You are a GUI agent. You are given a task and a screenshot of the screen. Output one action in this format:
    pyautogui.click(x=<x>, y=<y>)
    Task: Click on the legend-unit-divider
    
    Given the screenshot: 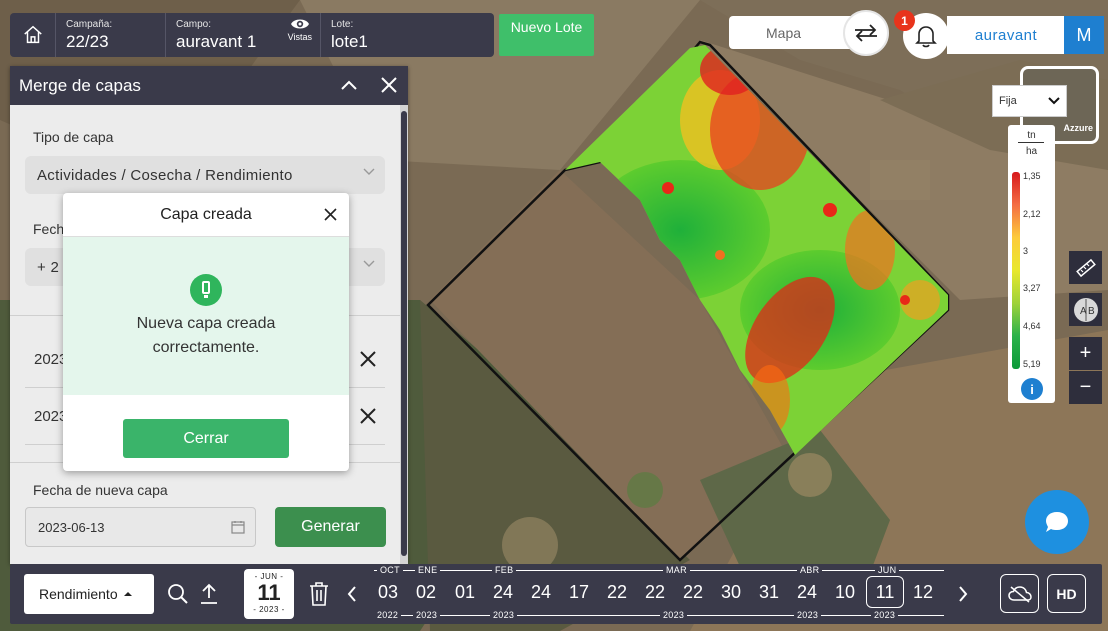 What is the action you would take?
    pyautogui.click(x=1031, y=142)
    